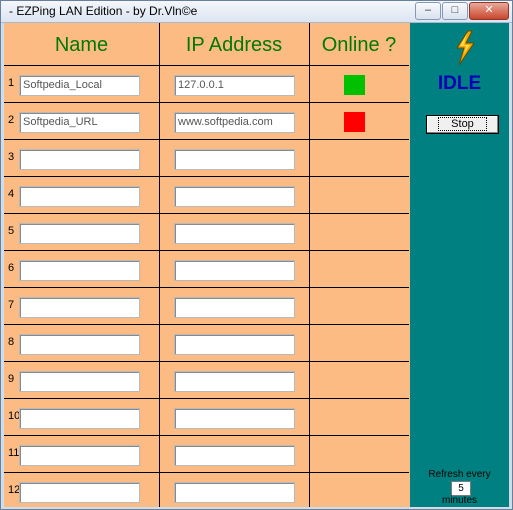  Describe the element at coordinates (256, 12) in the screenshot. I see `title-bar: - EZPing LAN Edition - by Dr.Vln©e – □ ✕` at that location.